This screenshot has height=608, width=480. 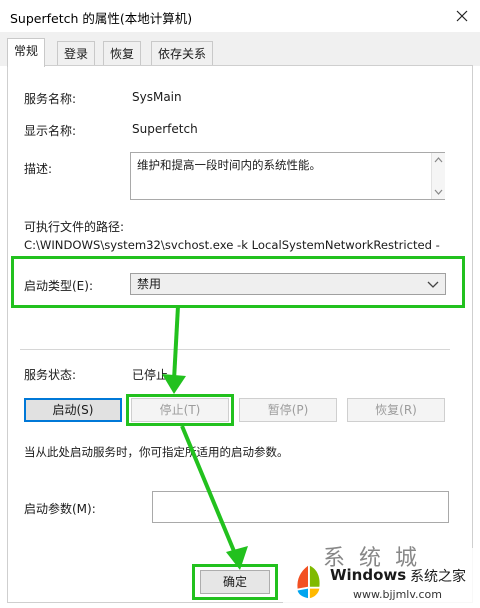 What do you see at coordinates (397, 594) in the screenshot?
I see `watermark-url: www.bjjmlv.com` at bounding box center [397, 594].